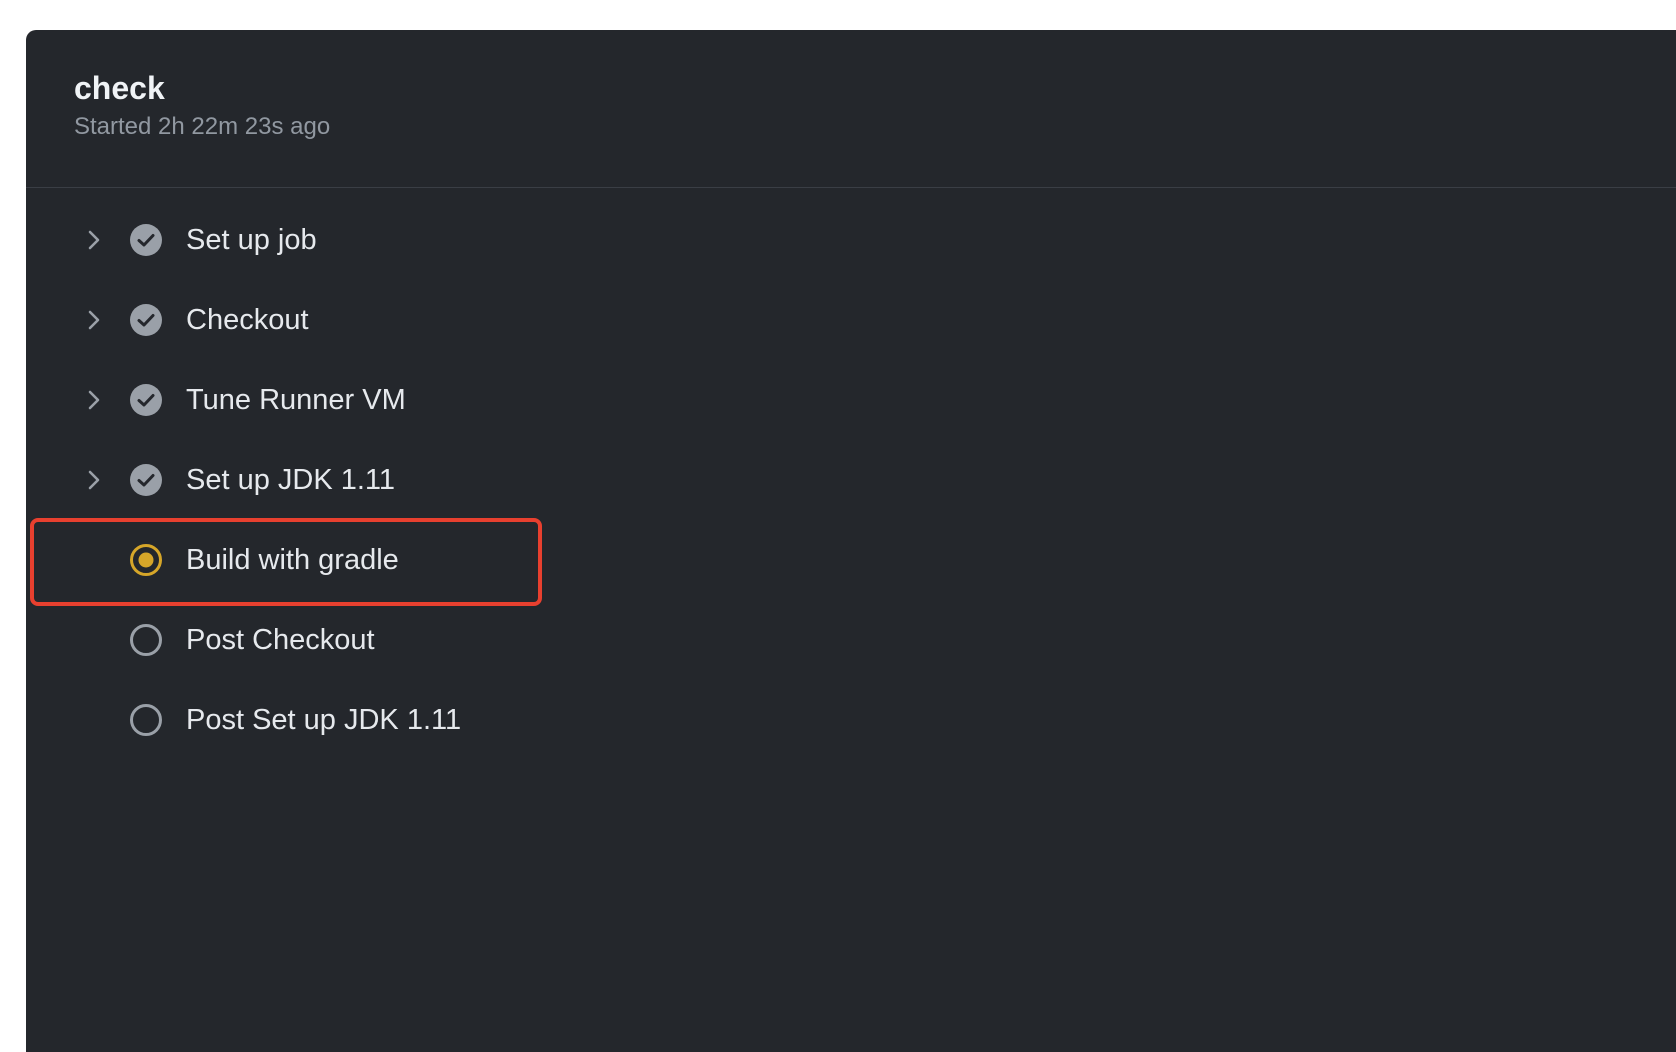 Image resolution: width=1676 pixels, height=1052 pixels. I want to click on step-set-up-jdk: Set up JDK 1.11, so click(826, 480).